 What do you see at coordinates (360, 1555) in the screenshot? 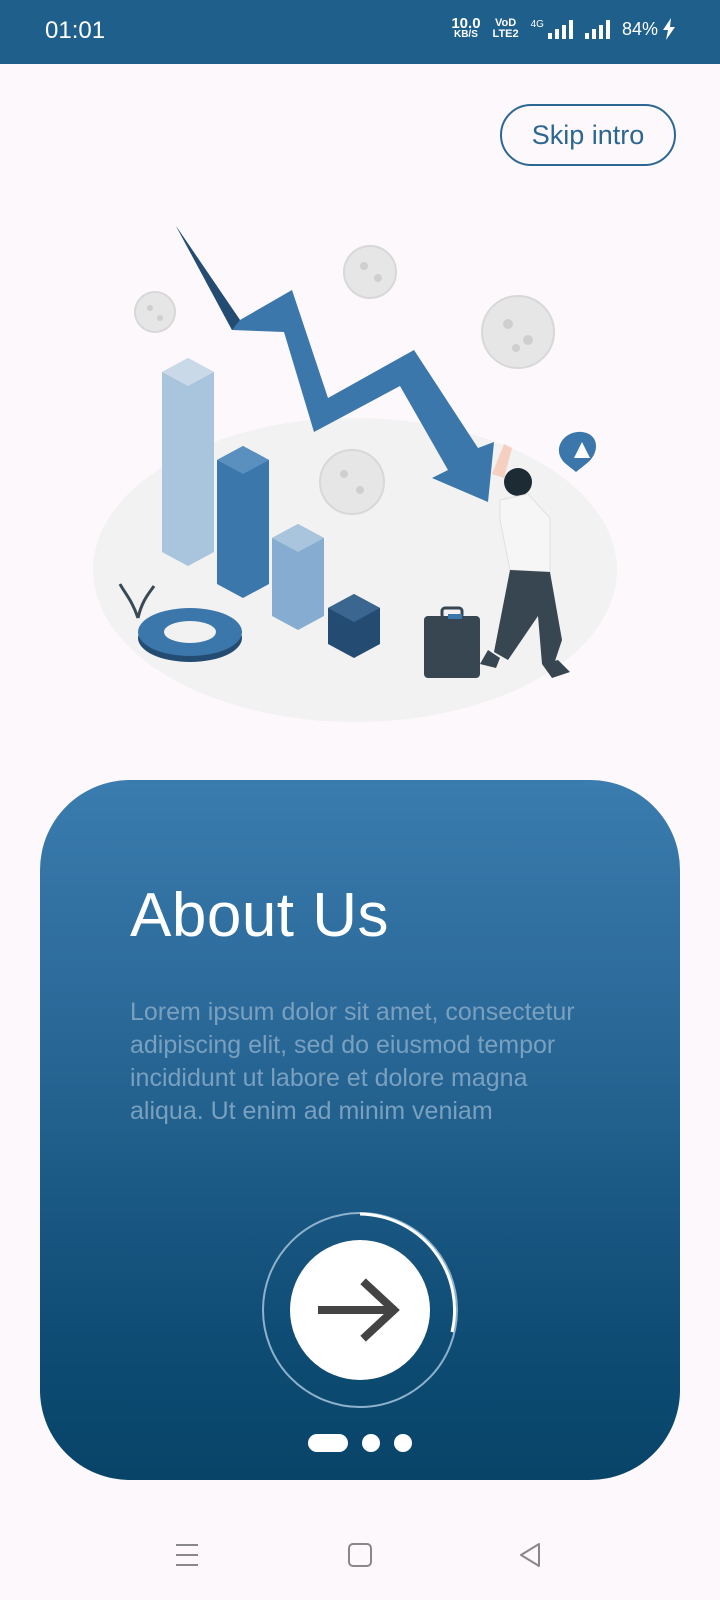
I see `home-square-icon` at bounding box center [360, 1555].